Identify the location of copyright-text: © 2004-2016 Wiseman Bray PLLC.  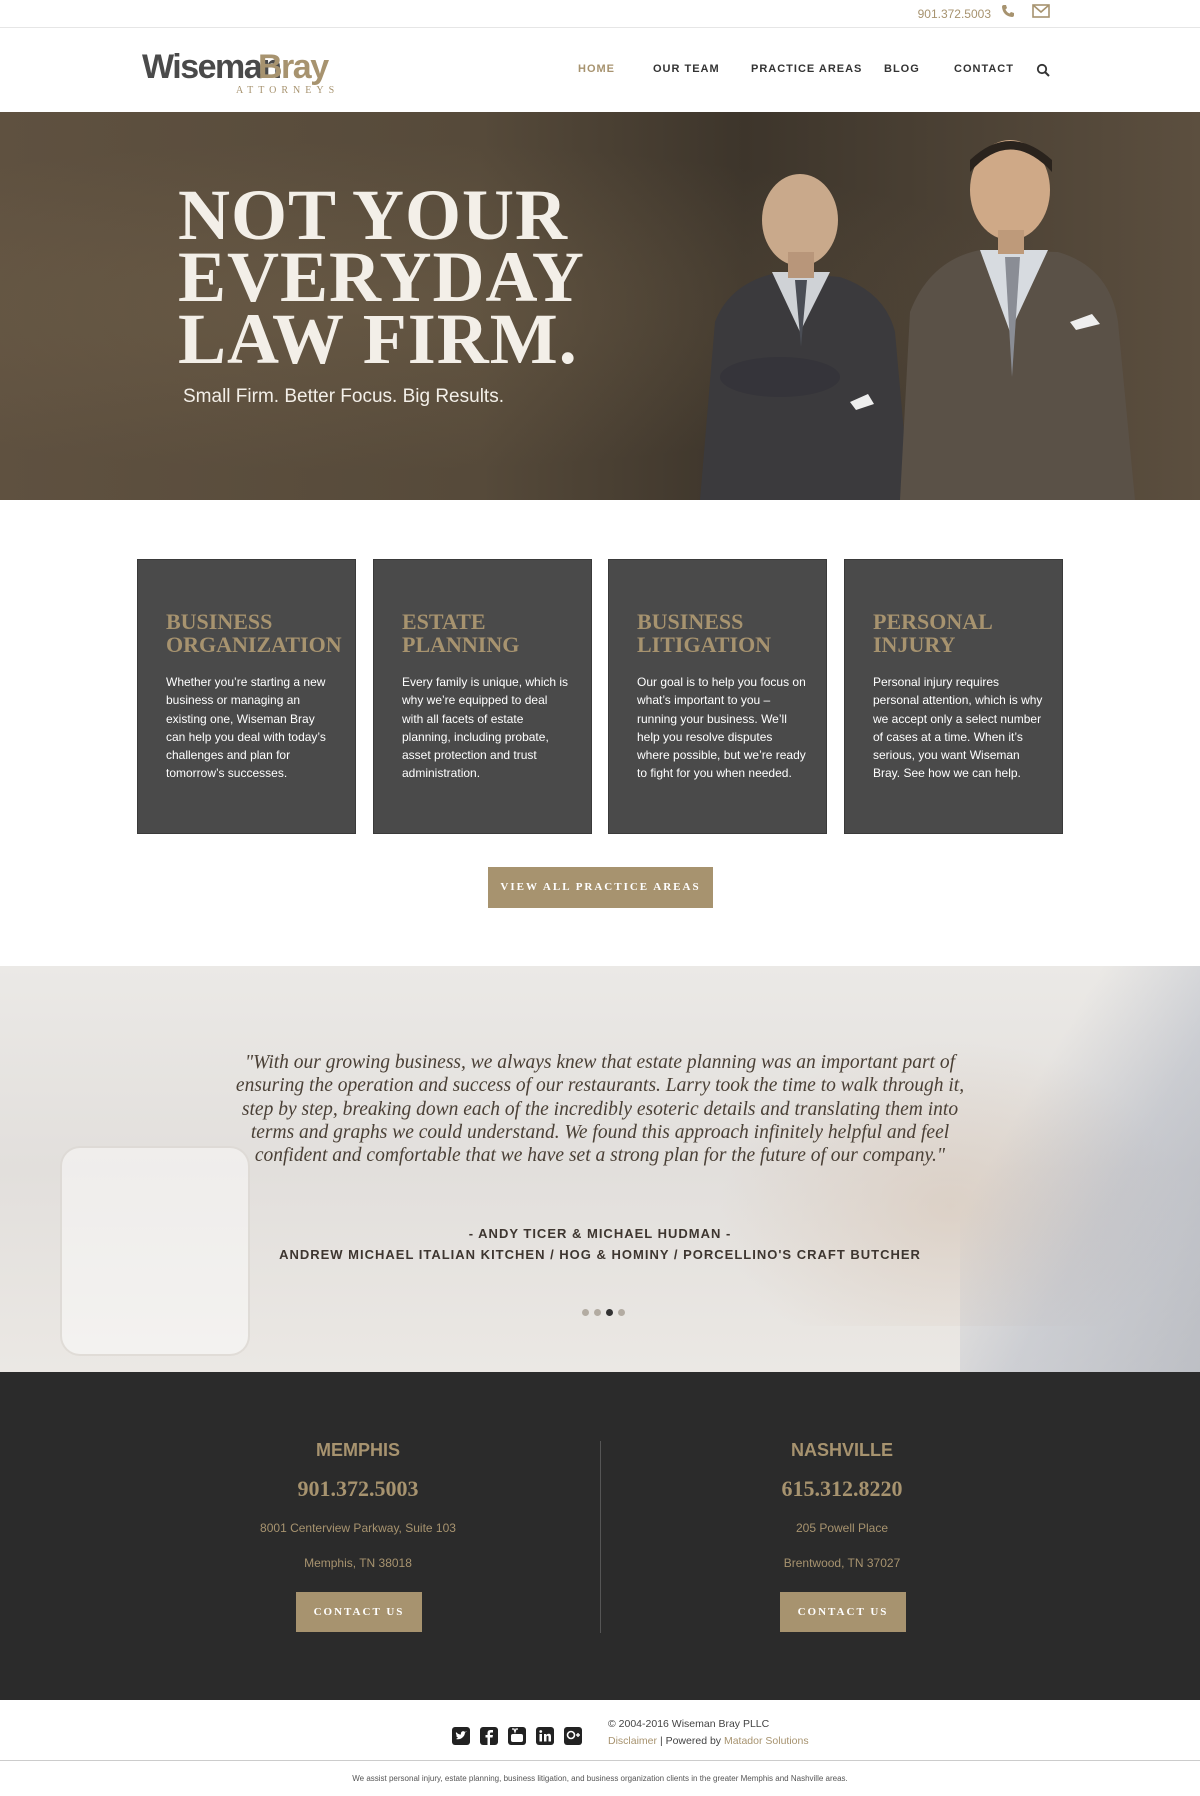
(689, 1724).